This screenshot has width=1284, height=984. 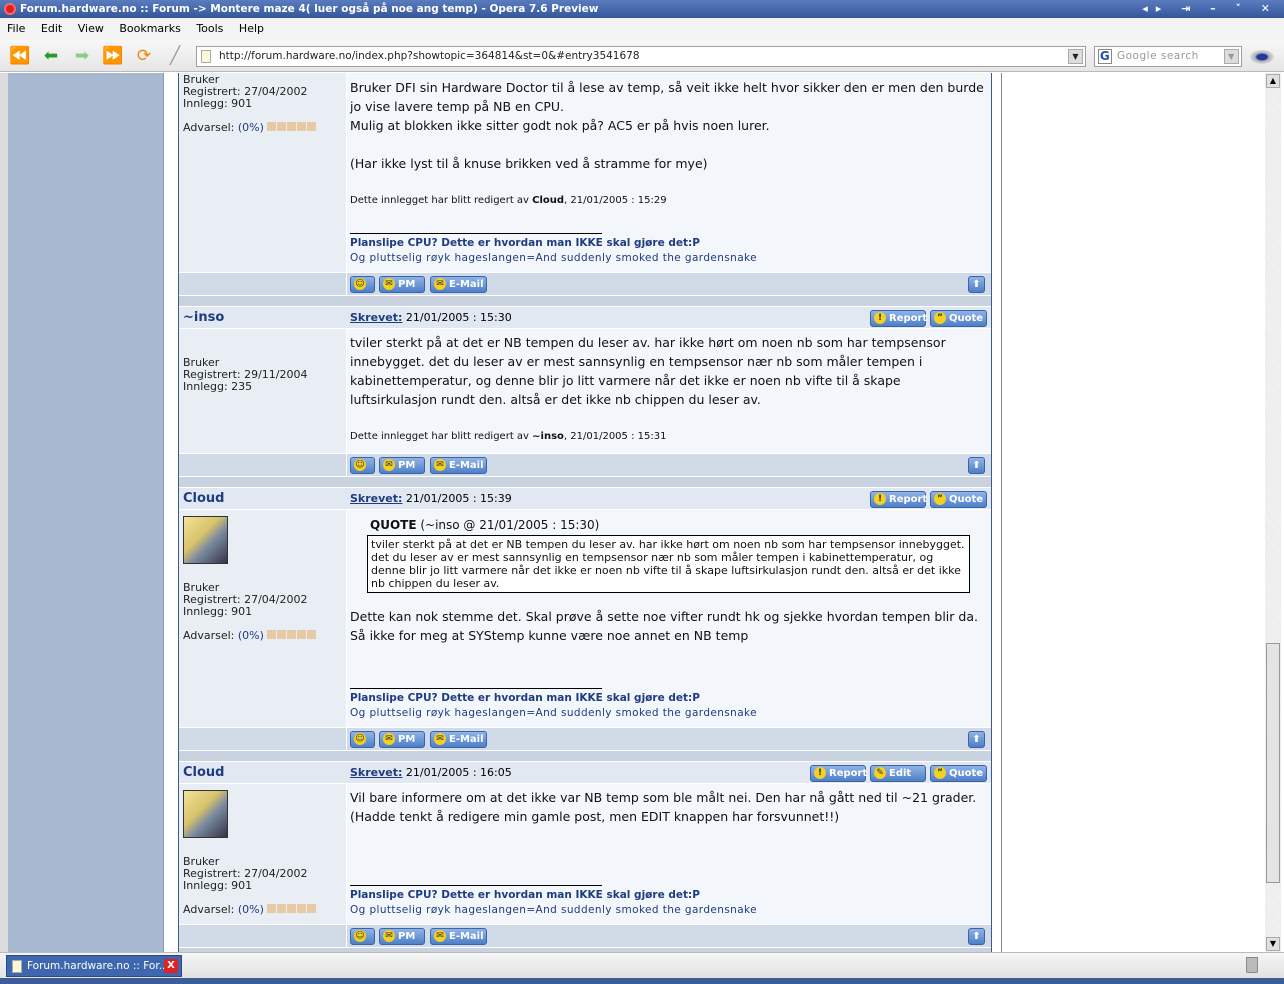 What do you see at coordinates (898, 773) in the screenshot?
I see `edit-button: ✎ Edit` at bounding box center [898, 773].